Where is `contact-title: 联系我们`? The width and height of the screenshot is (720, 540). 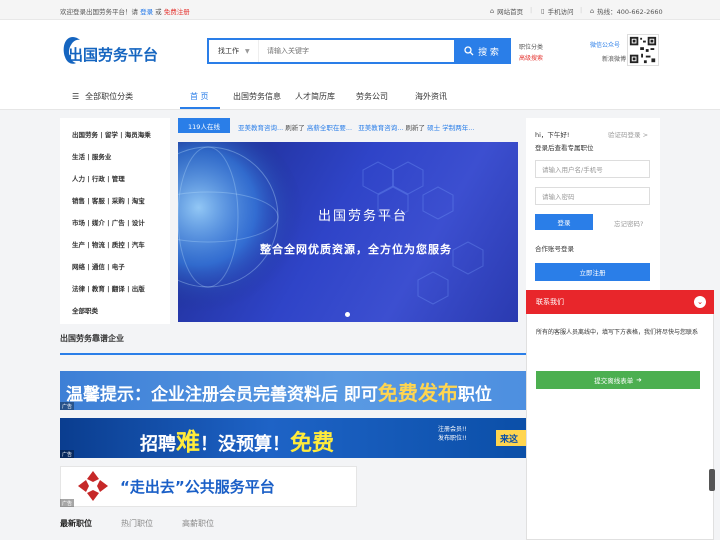 contact-title: 联系我们 is located at coordinates (550, 302).